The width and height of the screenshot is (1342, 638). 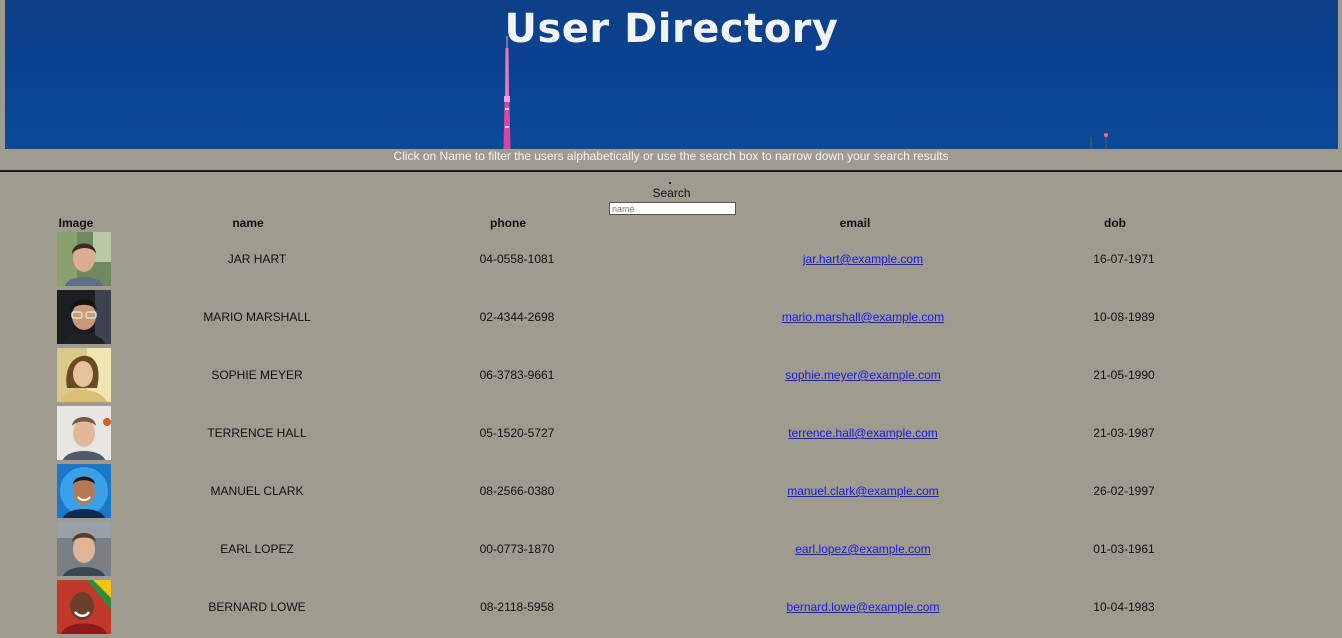 I want to click on user-dob: 21-05-1990, so click(x=1124, y=375).